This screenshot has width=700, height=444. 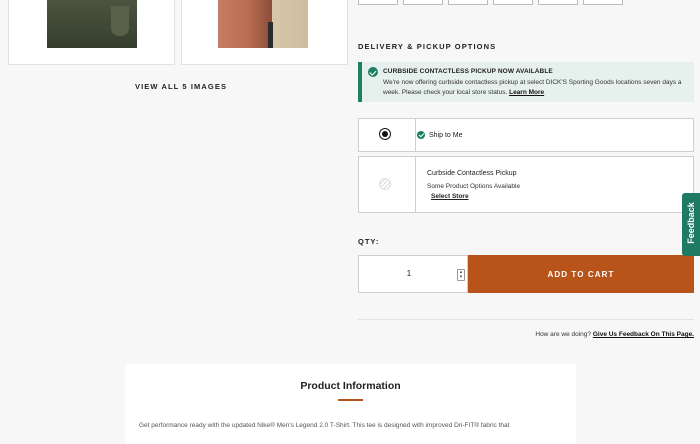 I want to click on pickup-title: Curbside Contactless Pickup, so click(x=472, y=173).